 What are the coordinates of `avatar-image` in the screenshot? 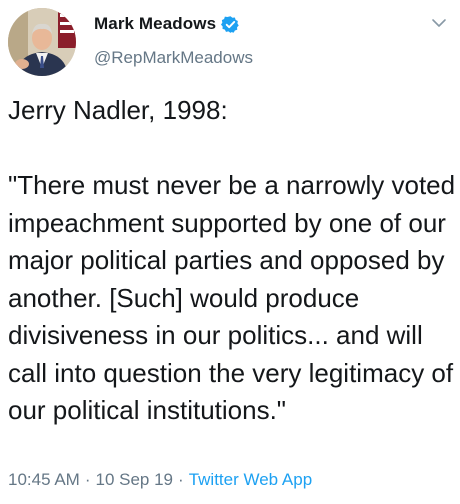 It's located at (42, 42).